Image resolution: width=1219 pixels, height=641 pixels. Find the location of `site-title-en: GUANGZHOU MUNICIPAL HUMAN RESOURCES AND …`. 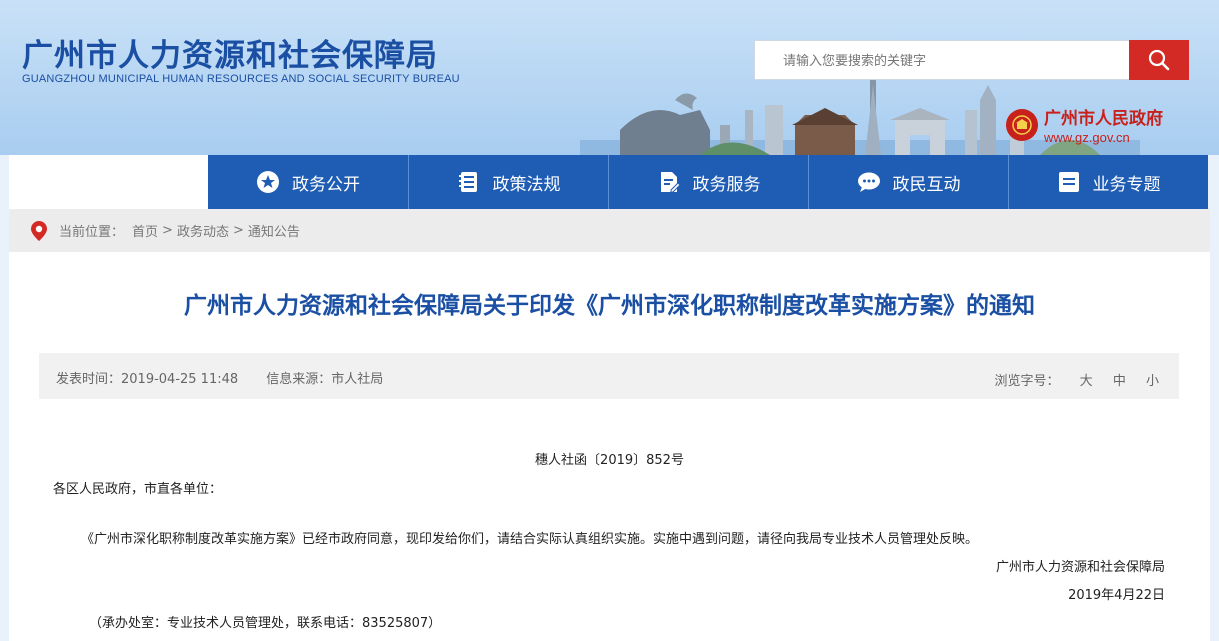

site-title-en: GUANGZHOU MUNICIPAL HUMAN RESOURCES AND … is located at coordinates (241, 79).